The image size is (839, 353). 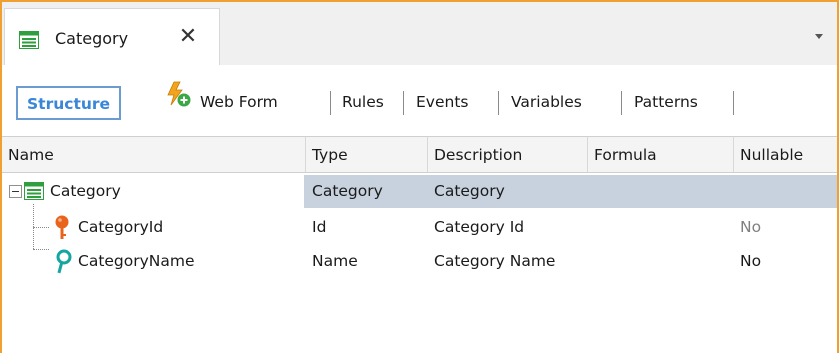 What do you see at coordinates (62, 227) in the screenshot?
I see `primary-key-icon` at bounding box center [62, 227].